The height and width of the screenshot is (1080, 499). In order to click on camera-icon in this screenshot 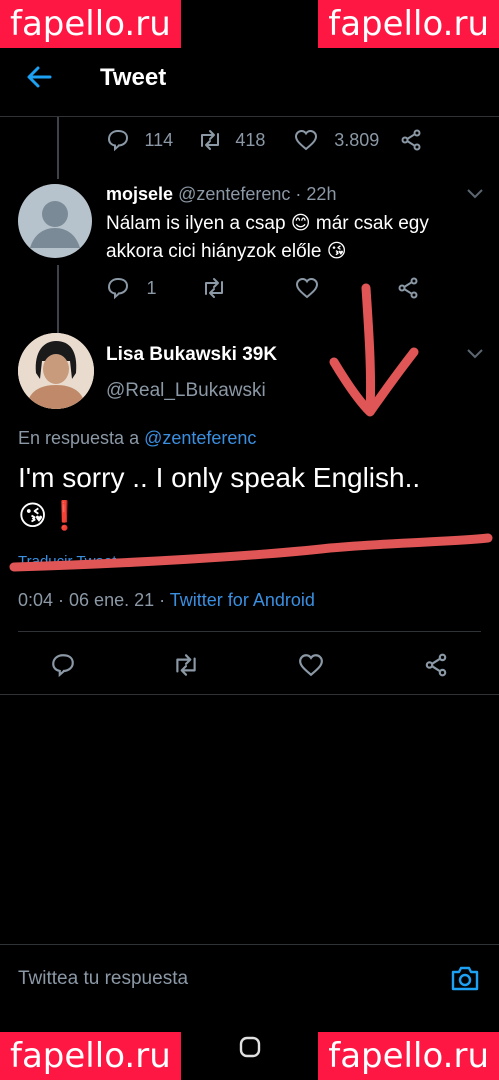, I will do `click(465, 978)`.